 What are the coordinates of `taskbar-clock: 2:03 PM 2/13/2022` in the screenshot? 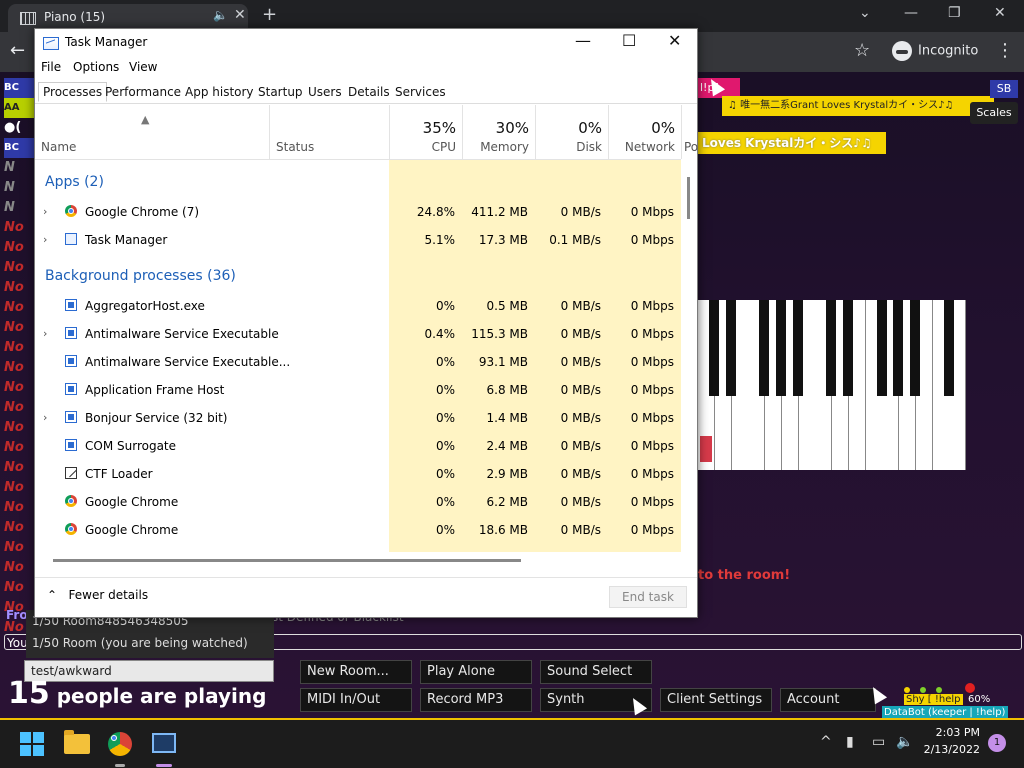 It's located at (951, 741).